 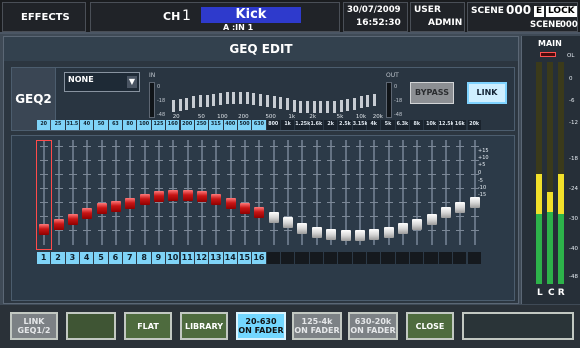 What do you see at coordinates (230, 258) in the screenshot?
I see `fader-number-button: 14` at bounding box center [230, 258].